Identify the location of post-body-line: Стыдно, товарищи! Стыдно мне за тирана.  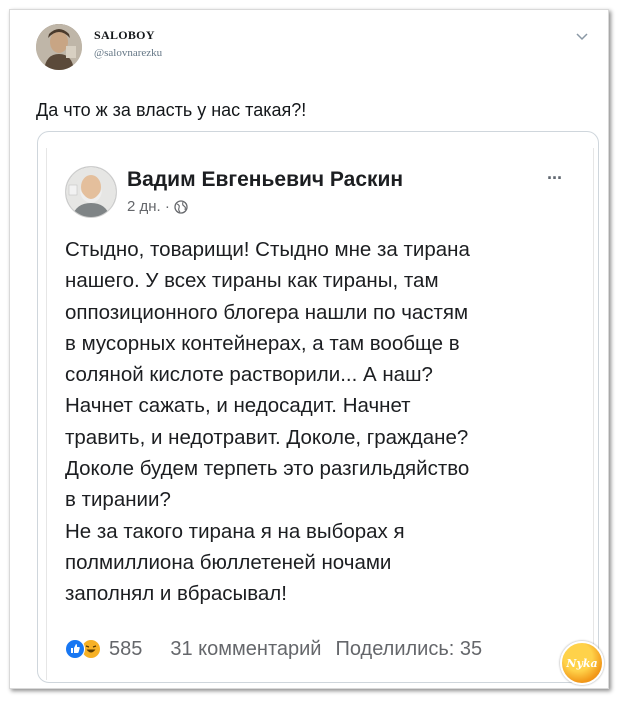
(267, 249).